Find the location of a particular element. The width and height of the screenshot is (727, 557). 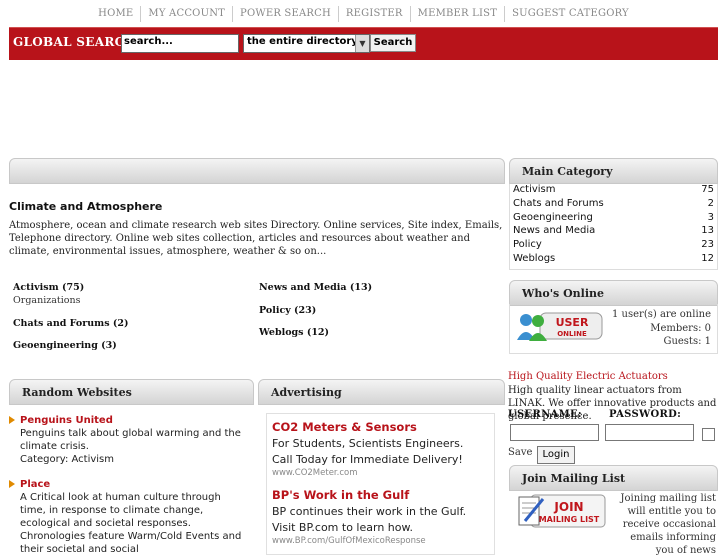

join-line2: MAILING LIST is located at coordinates (569, 519).